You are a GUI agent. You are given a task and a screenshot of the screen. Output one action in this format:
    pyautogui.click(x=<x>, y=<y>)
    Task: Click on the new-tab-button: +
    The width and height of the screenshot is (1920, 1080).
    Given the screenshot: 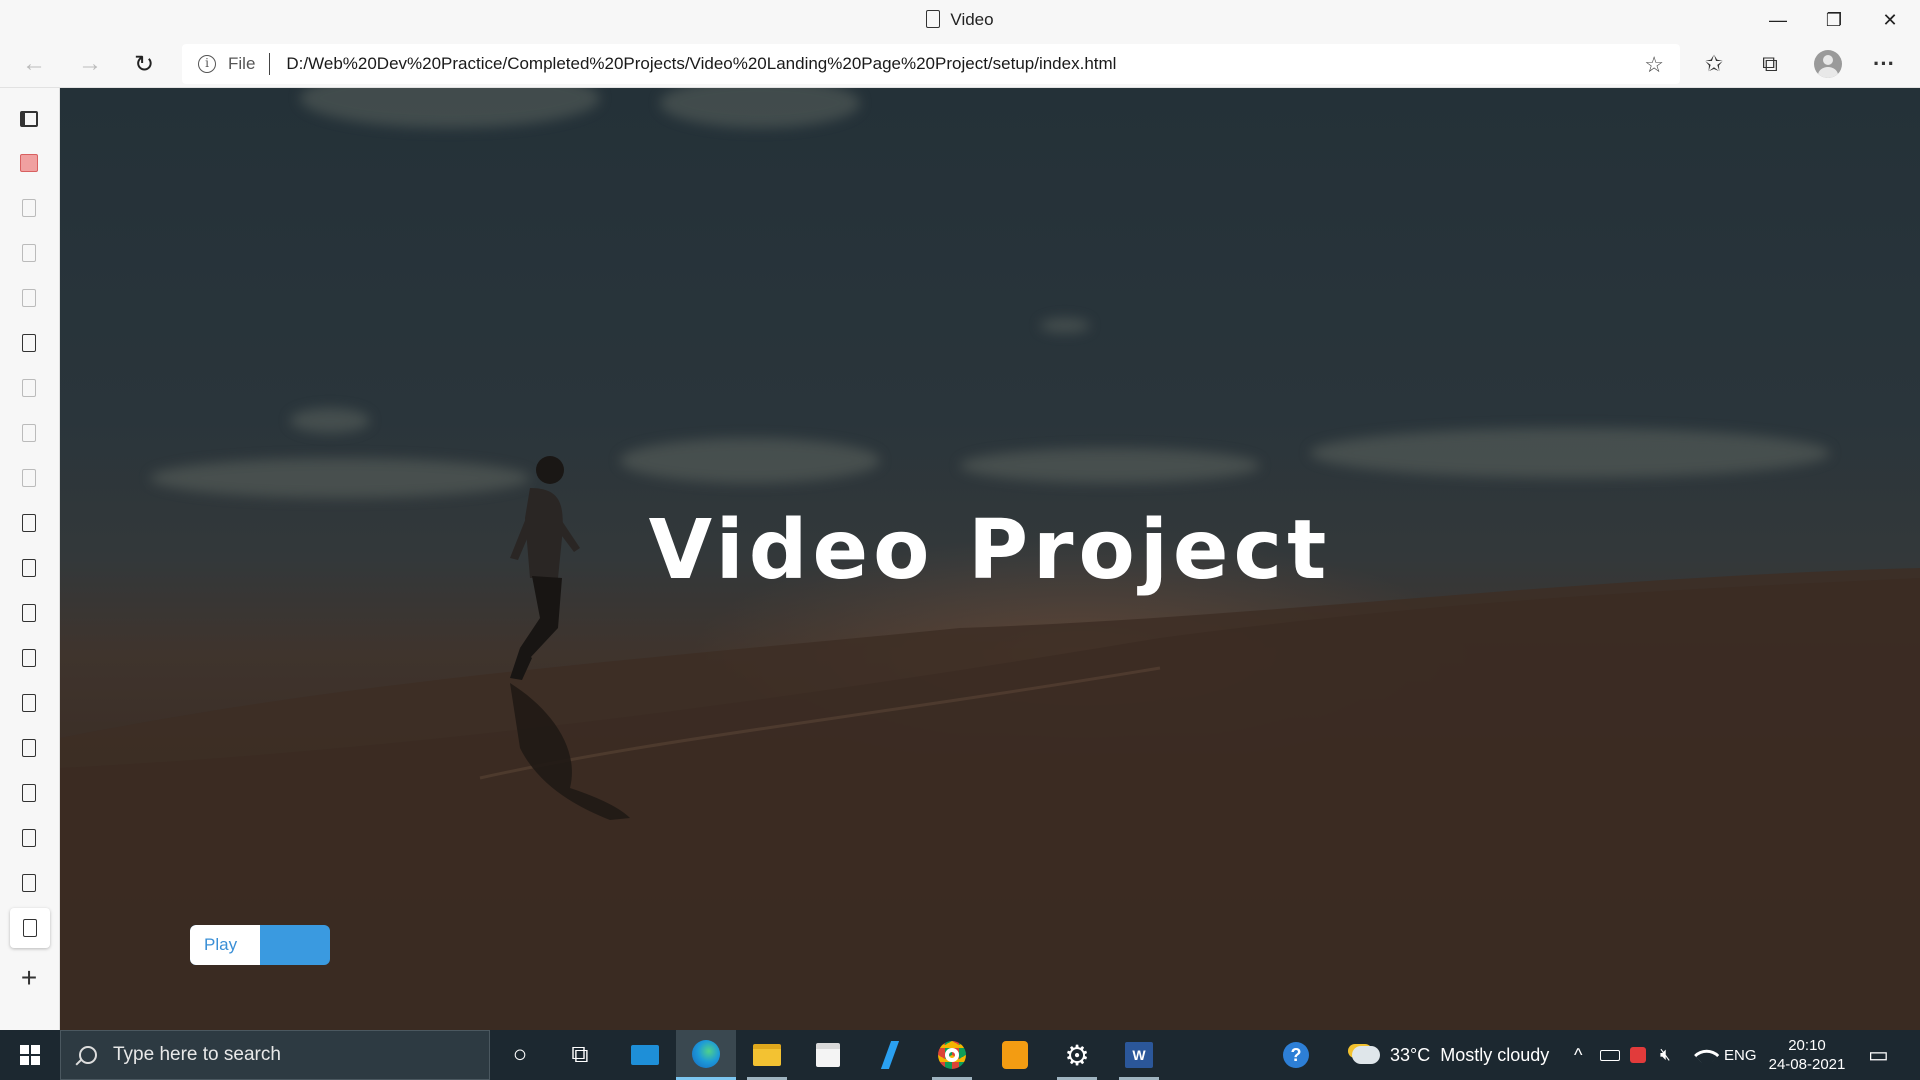 What is the action you would take?
    pyautogui.click(x=29, y=978)
    